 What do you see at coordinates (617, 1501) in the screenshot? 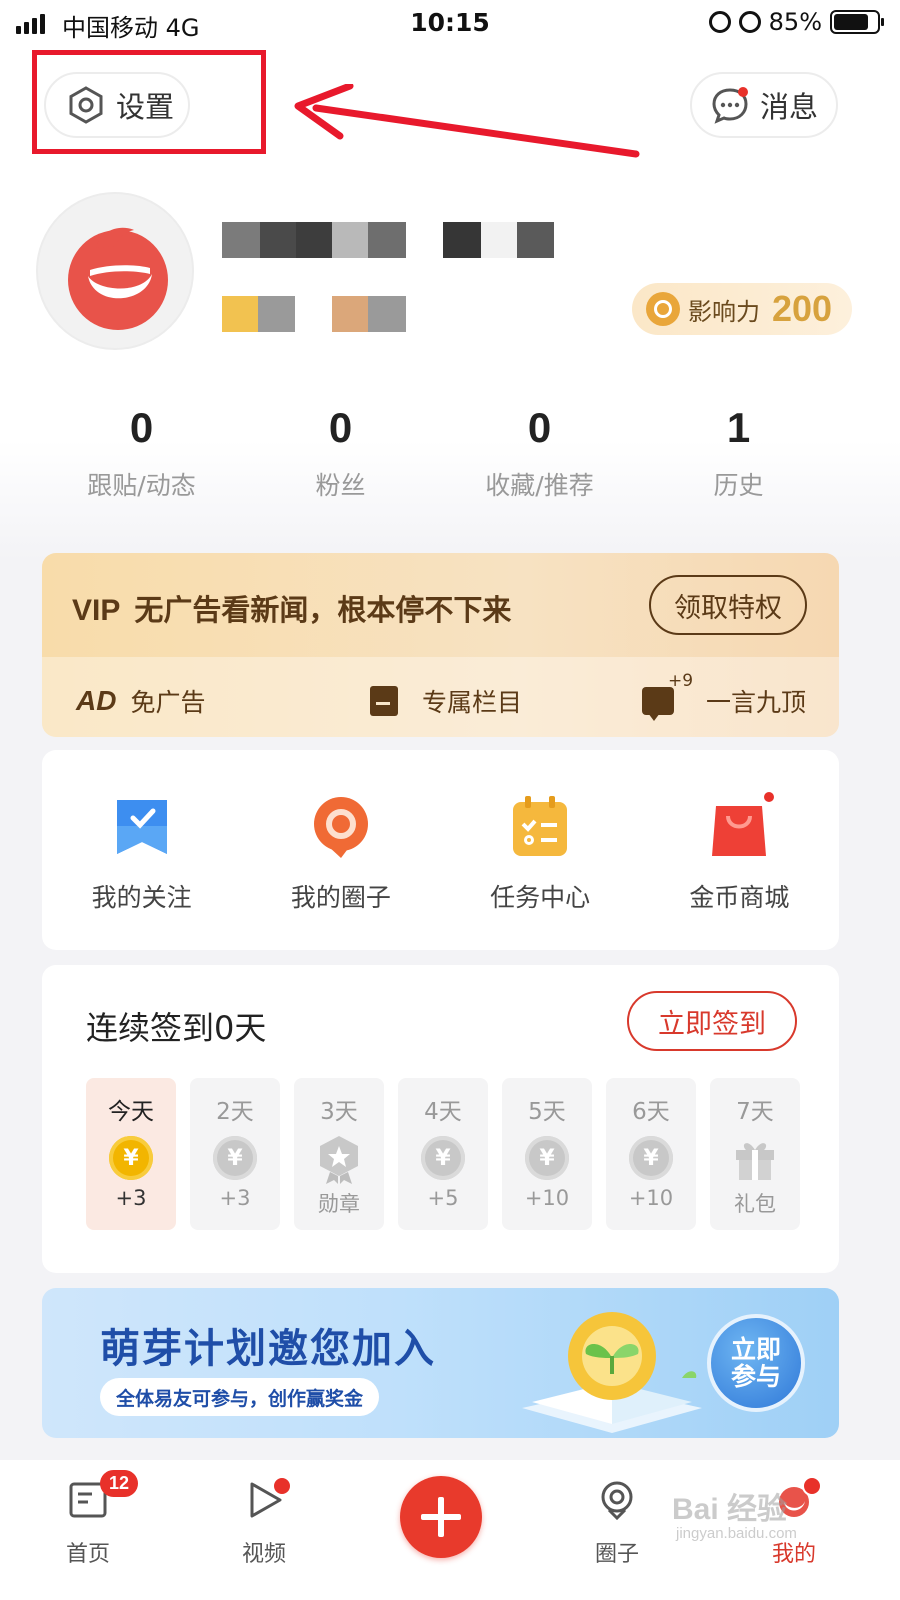
I see `location-pin-icon` at bounding box center [617, 1501].